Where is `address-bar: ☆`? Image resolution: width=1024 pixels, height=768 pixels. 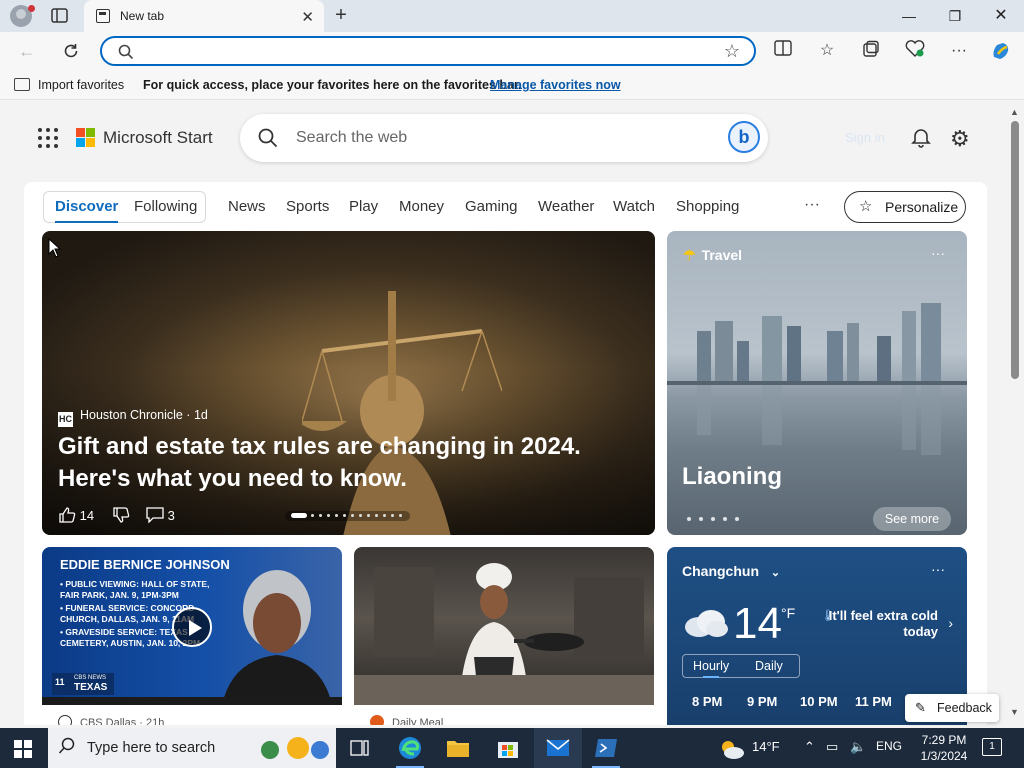
address-bar: ☆ is located at coordinates (428, 51).